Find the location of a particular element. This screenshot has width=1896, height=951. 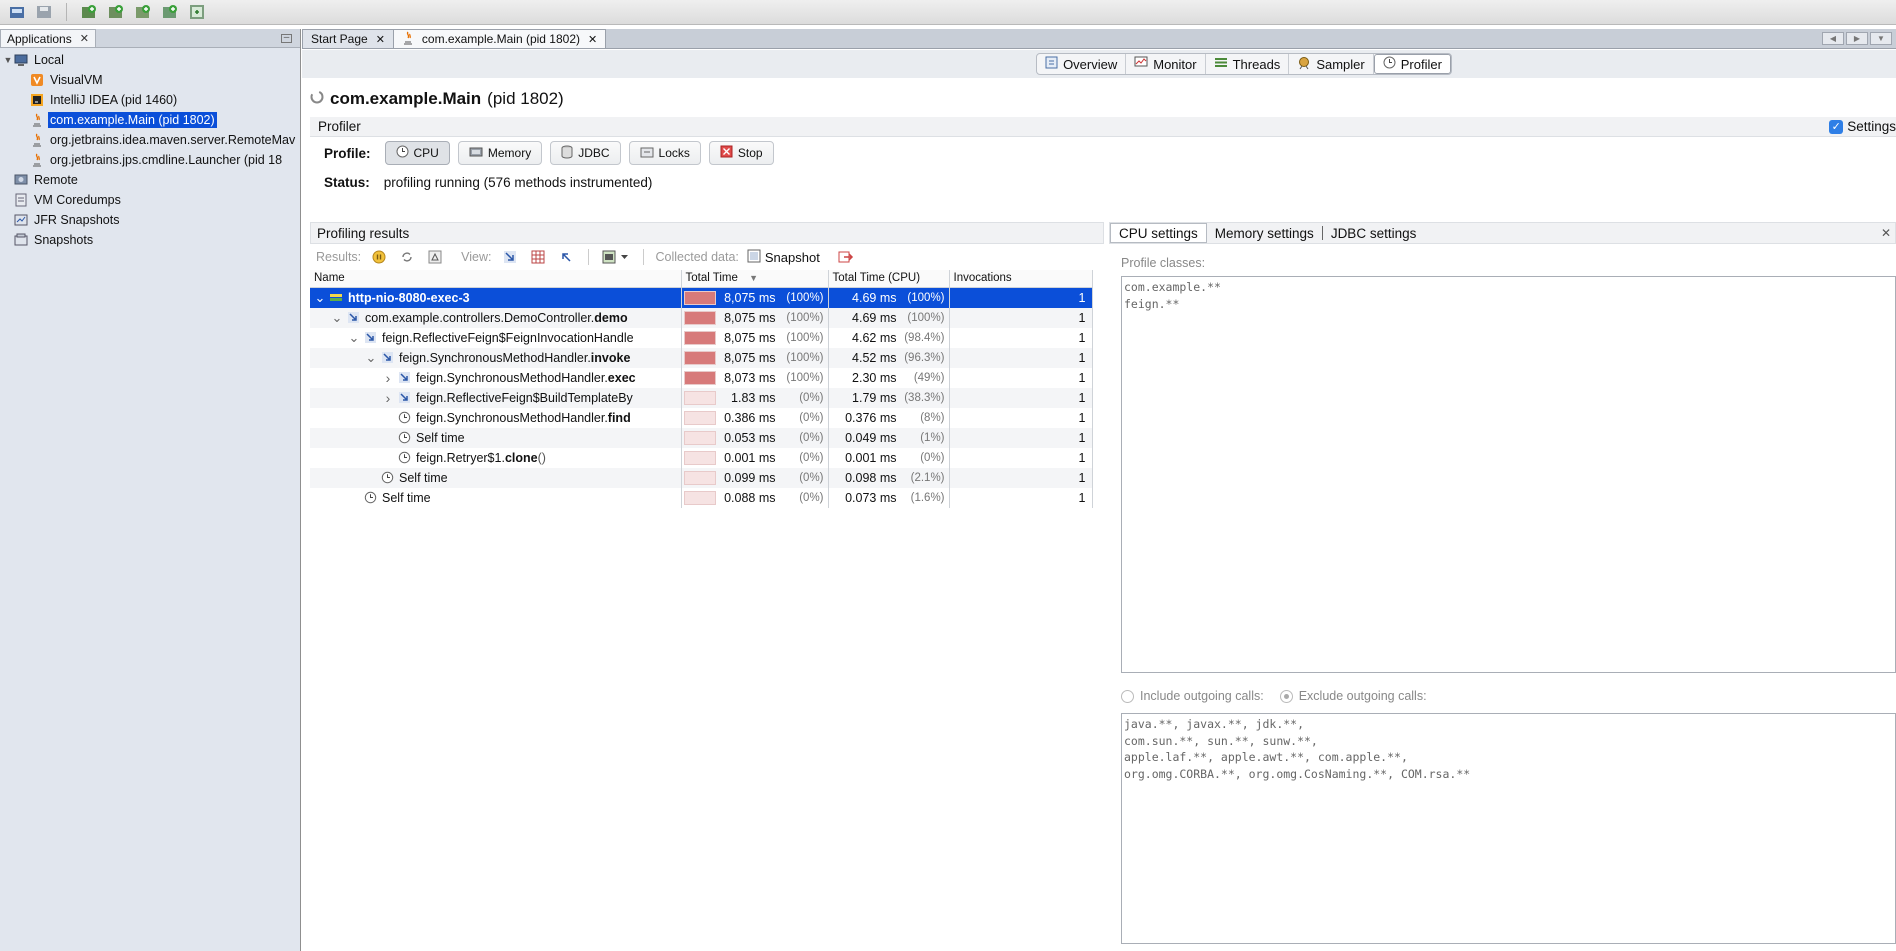

tree-item: IntelliJ IDEA (pid 1460) is located at coordinates (150, 100).